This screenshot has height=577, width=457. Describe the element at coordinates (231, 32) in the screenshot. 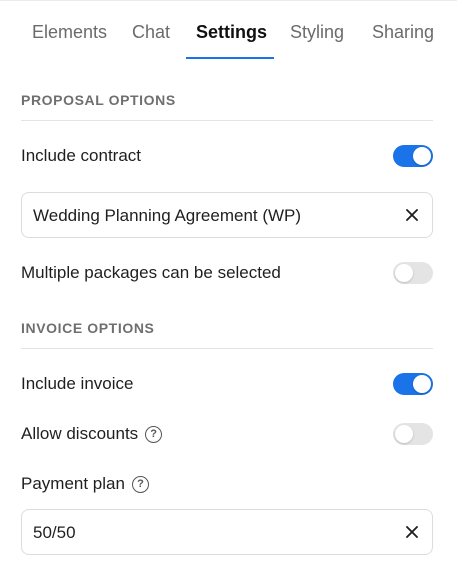

I see `tab-settings: Settings` at that location.